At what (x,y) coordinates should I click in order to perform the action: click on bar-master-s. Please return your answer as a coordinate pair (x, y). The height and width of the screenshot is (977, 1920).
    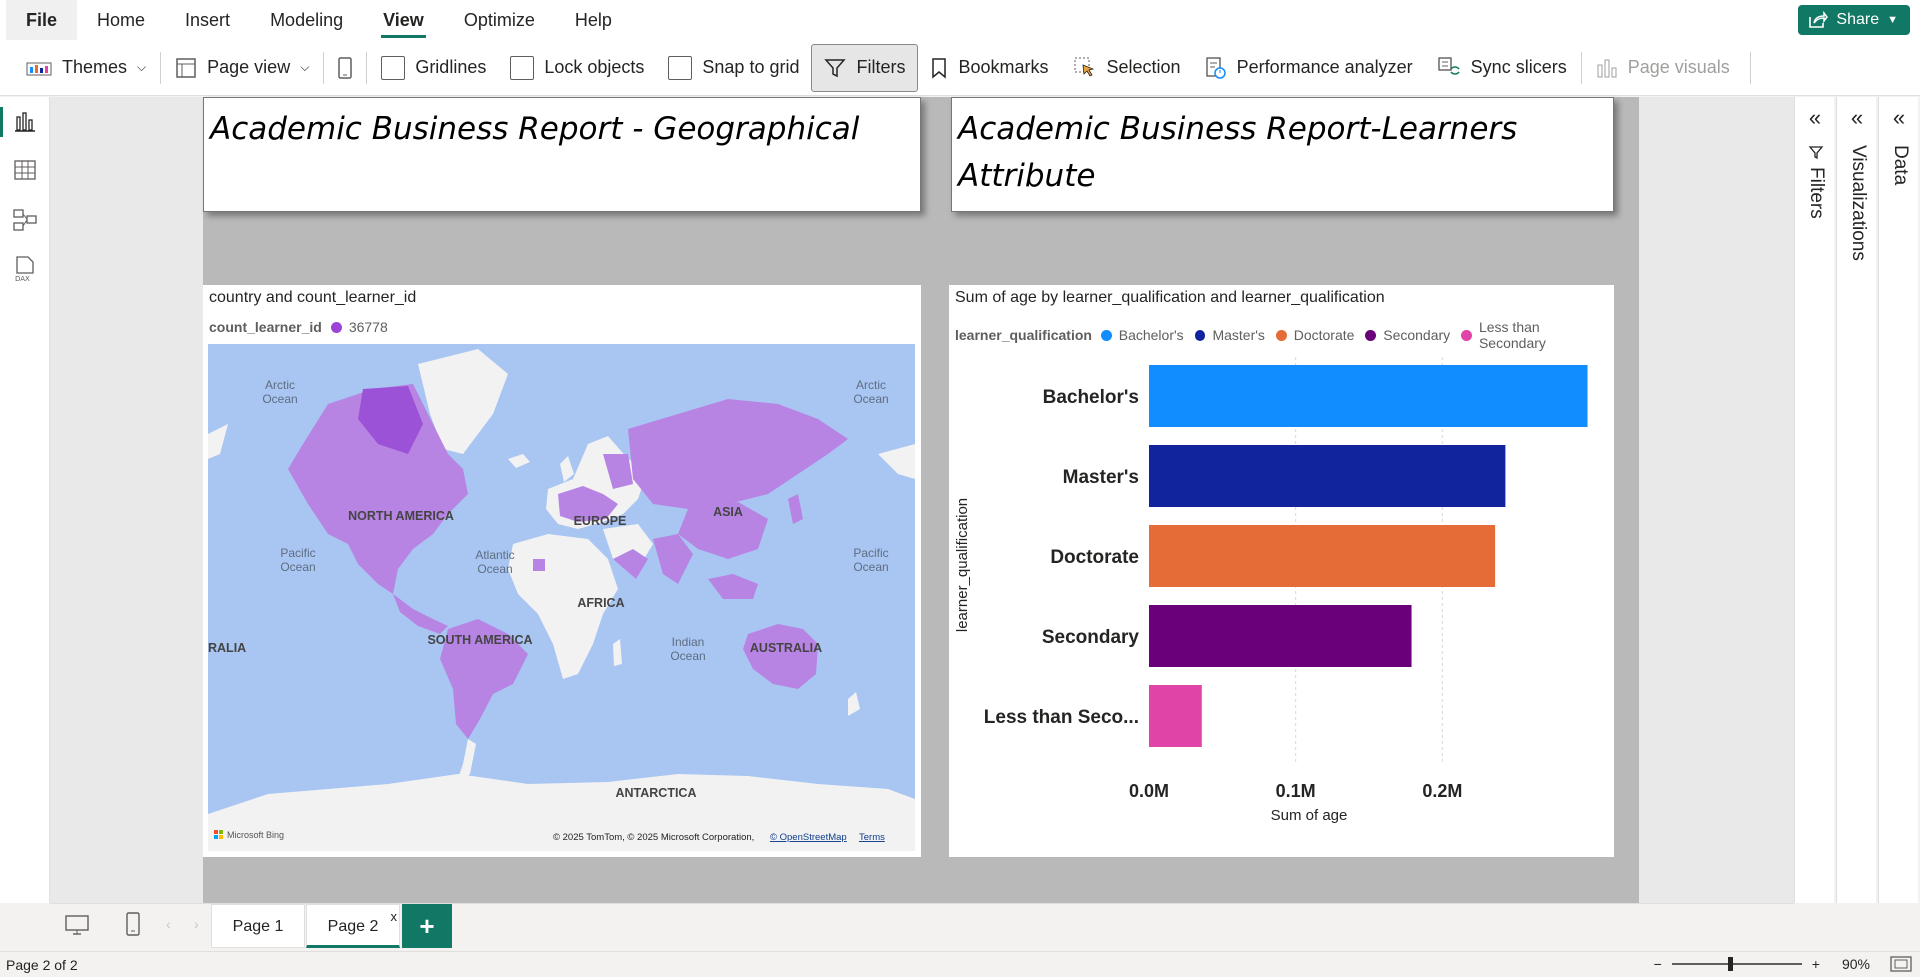
    Looking at the image, I should click on (1327, 476).